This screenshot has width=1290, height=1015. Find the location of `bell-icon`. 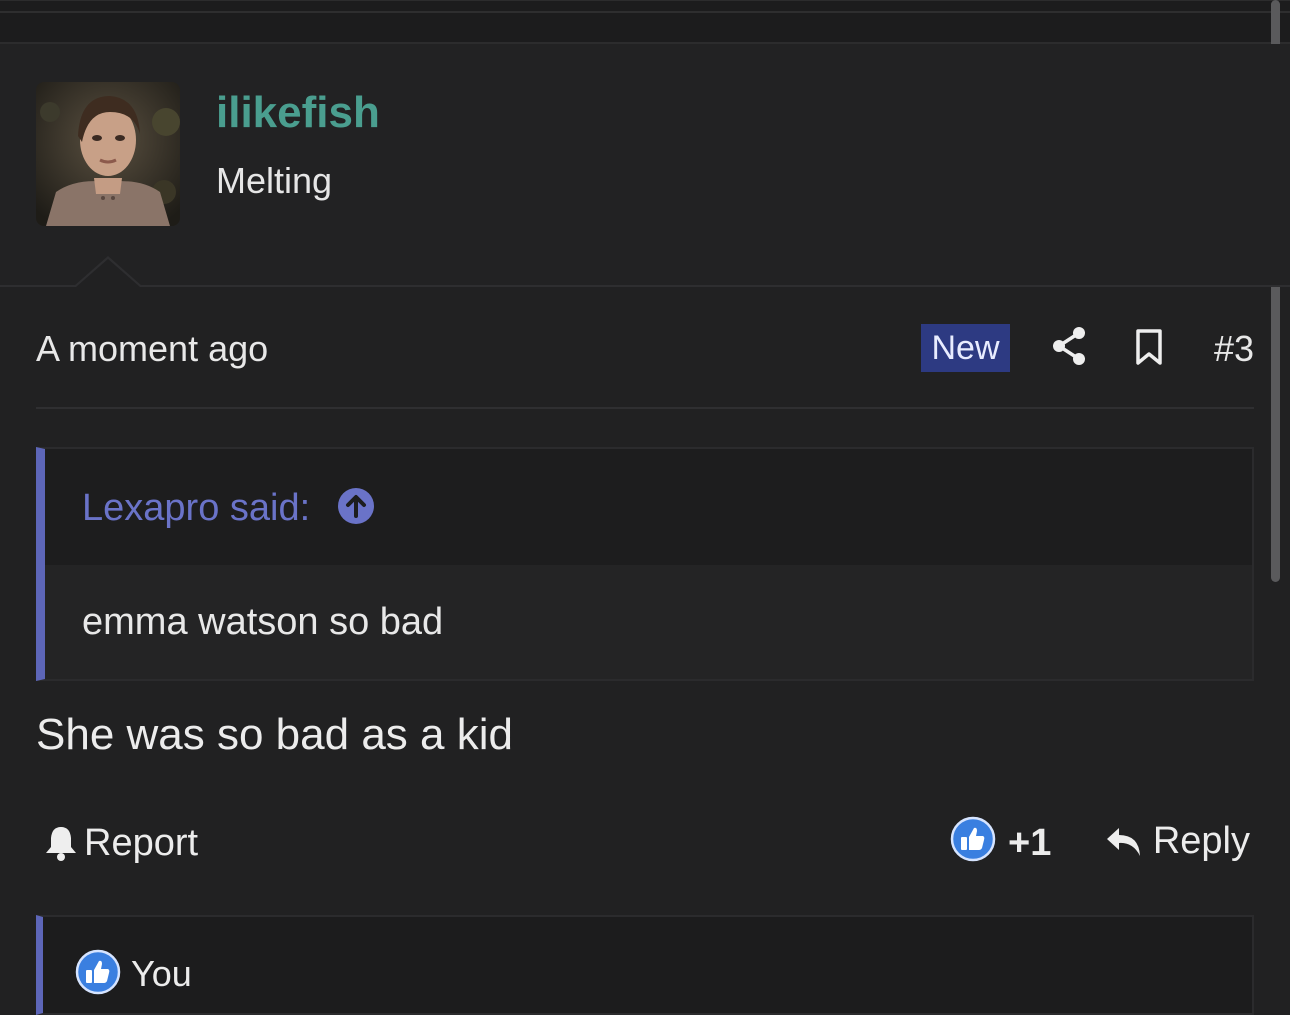

bell-icon is located at coordinates (61, 843).